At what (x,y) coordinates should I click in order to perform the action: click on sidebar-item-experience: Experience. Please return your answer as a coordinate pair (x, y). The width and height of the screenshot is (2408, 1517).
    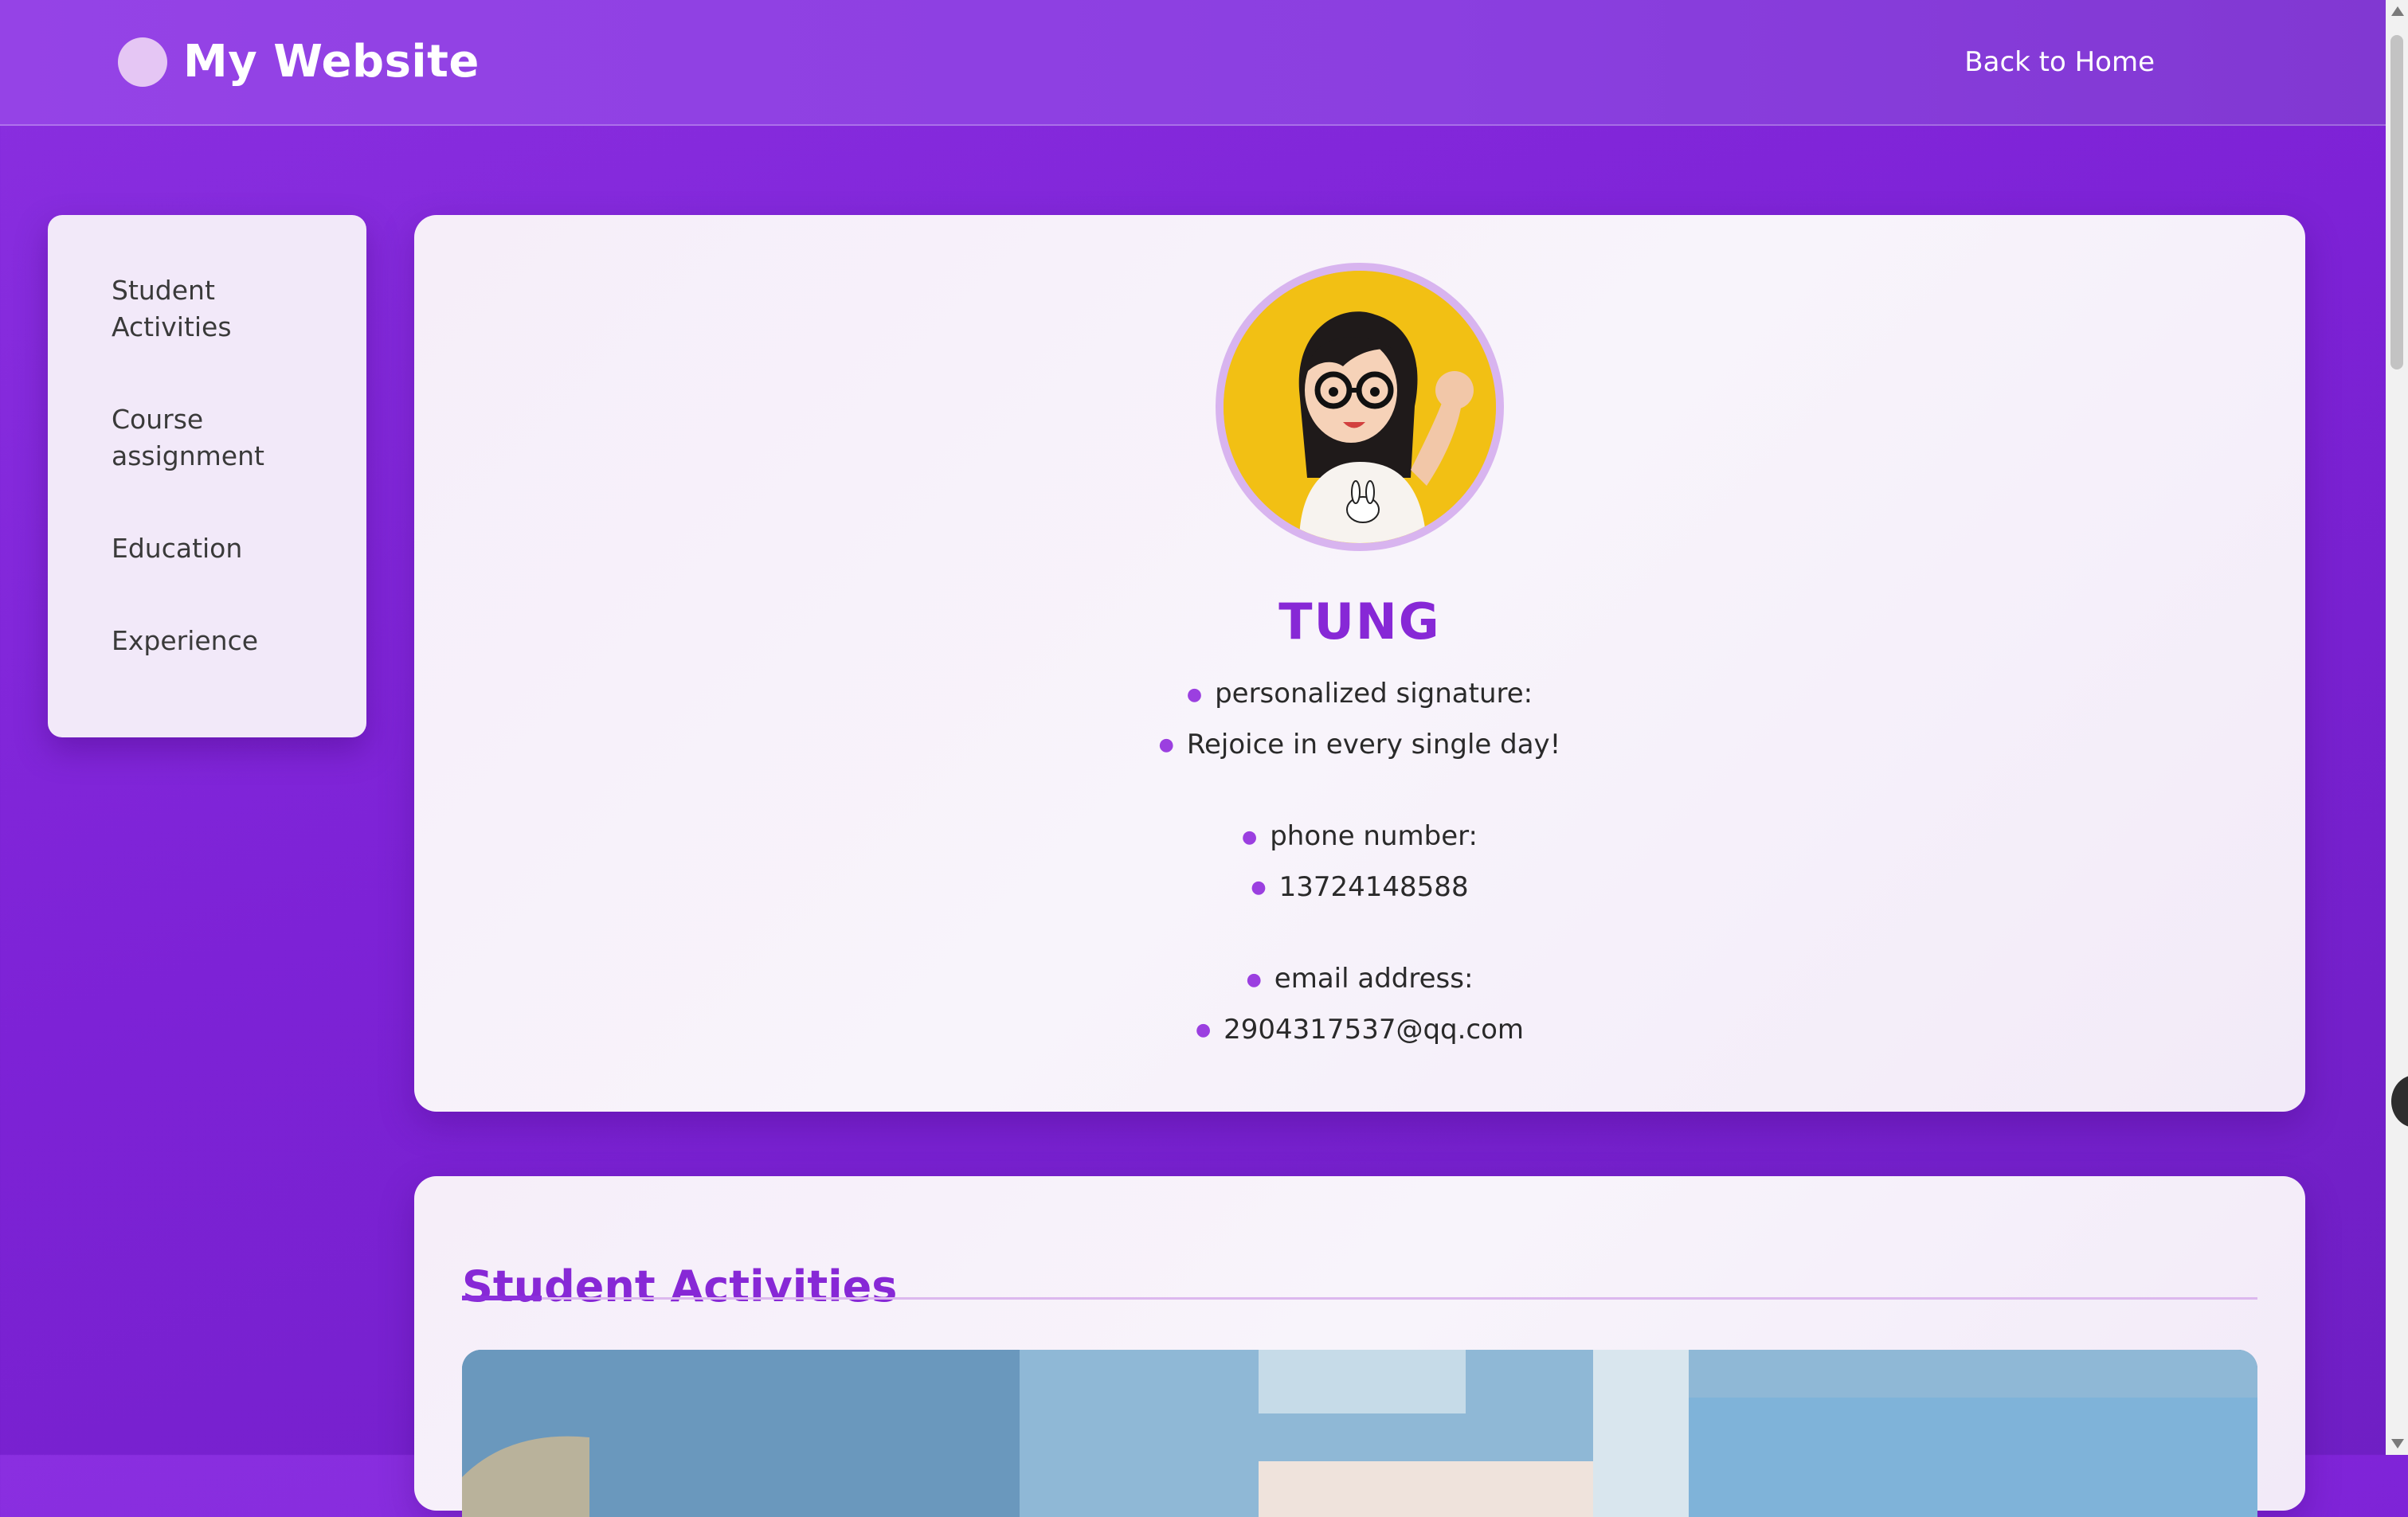
    Looking at the image, I should click on (216, 641).